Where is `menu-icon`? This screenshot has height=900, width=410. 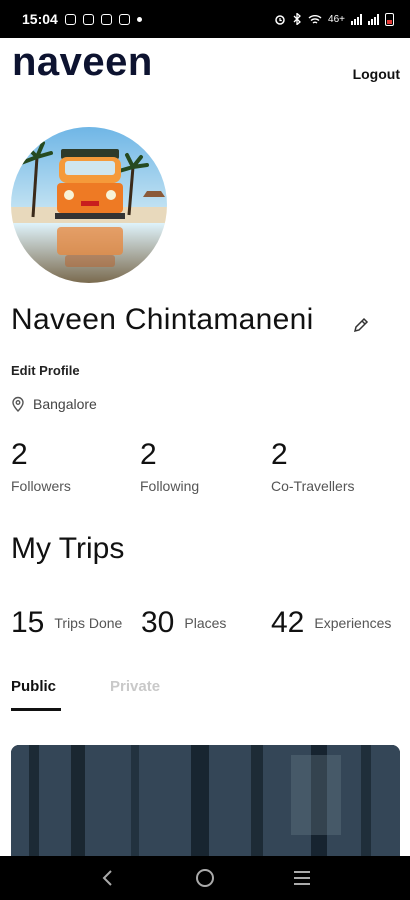 menu-icon is located at coordinates (301, 878).